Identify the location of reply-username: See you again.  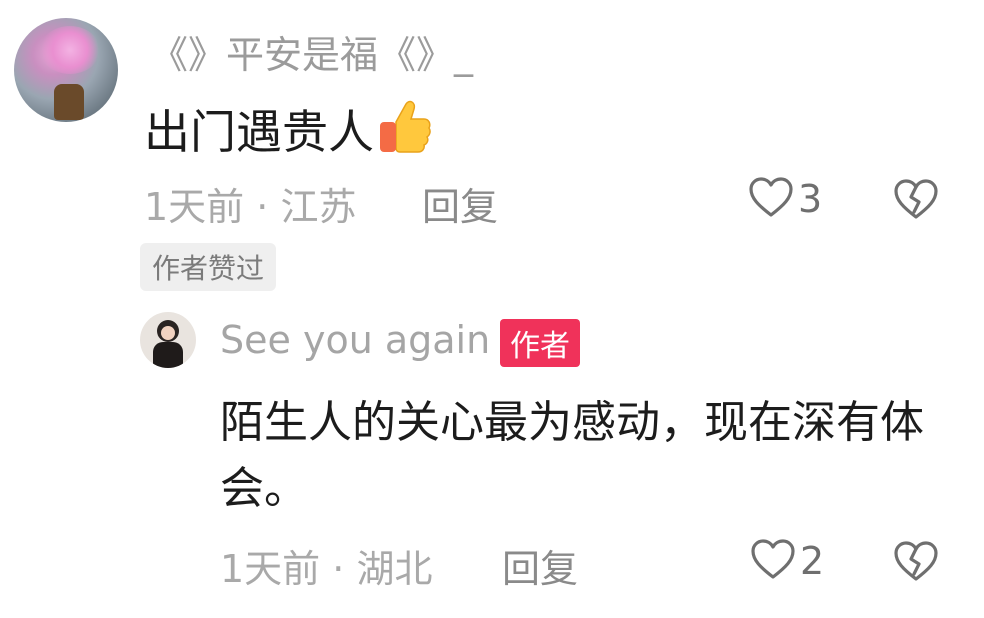
(355, 340).